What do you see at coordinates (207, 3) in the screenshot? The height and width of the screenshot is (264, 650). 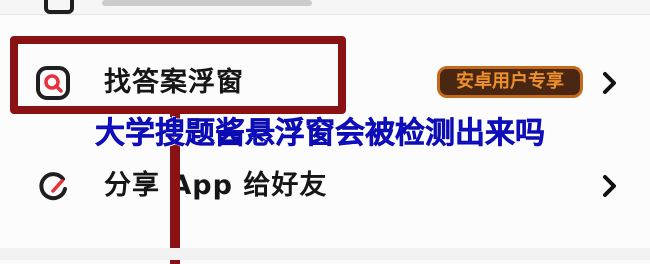 I see `partial-label` at bounding box center [207, 3].